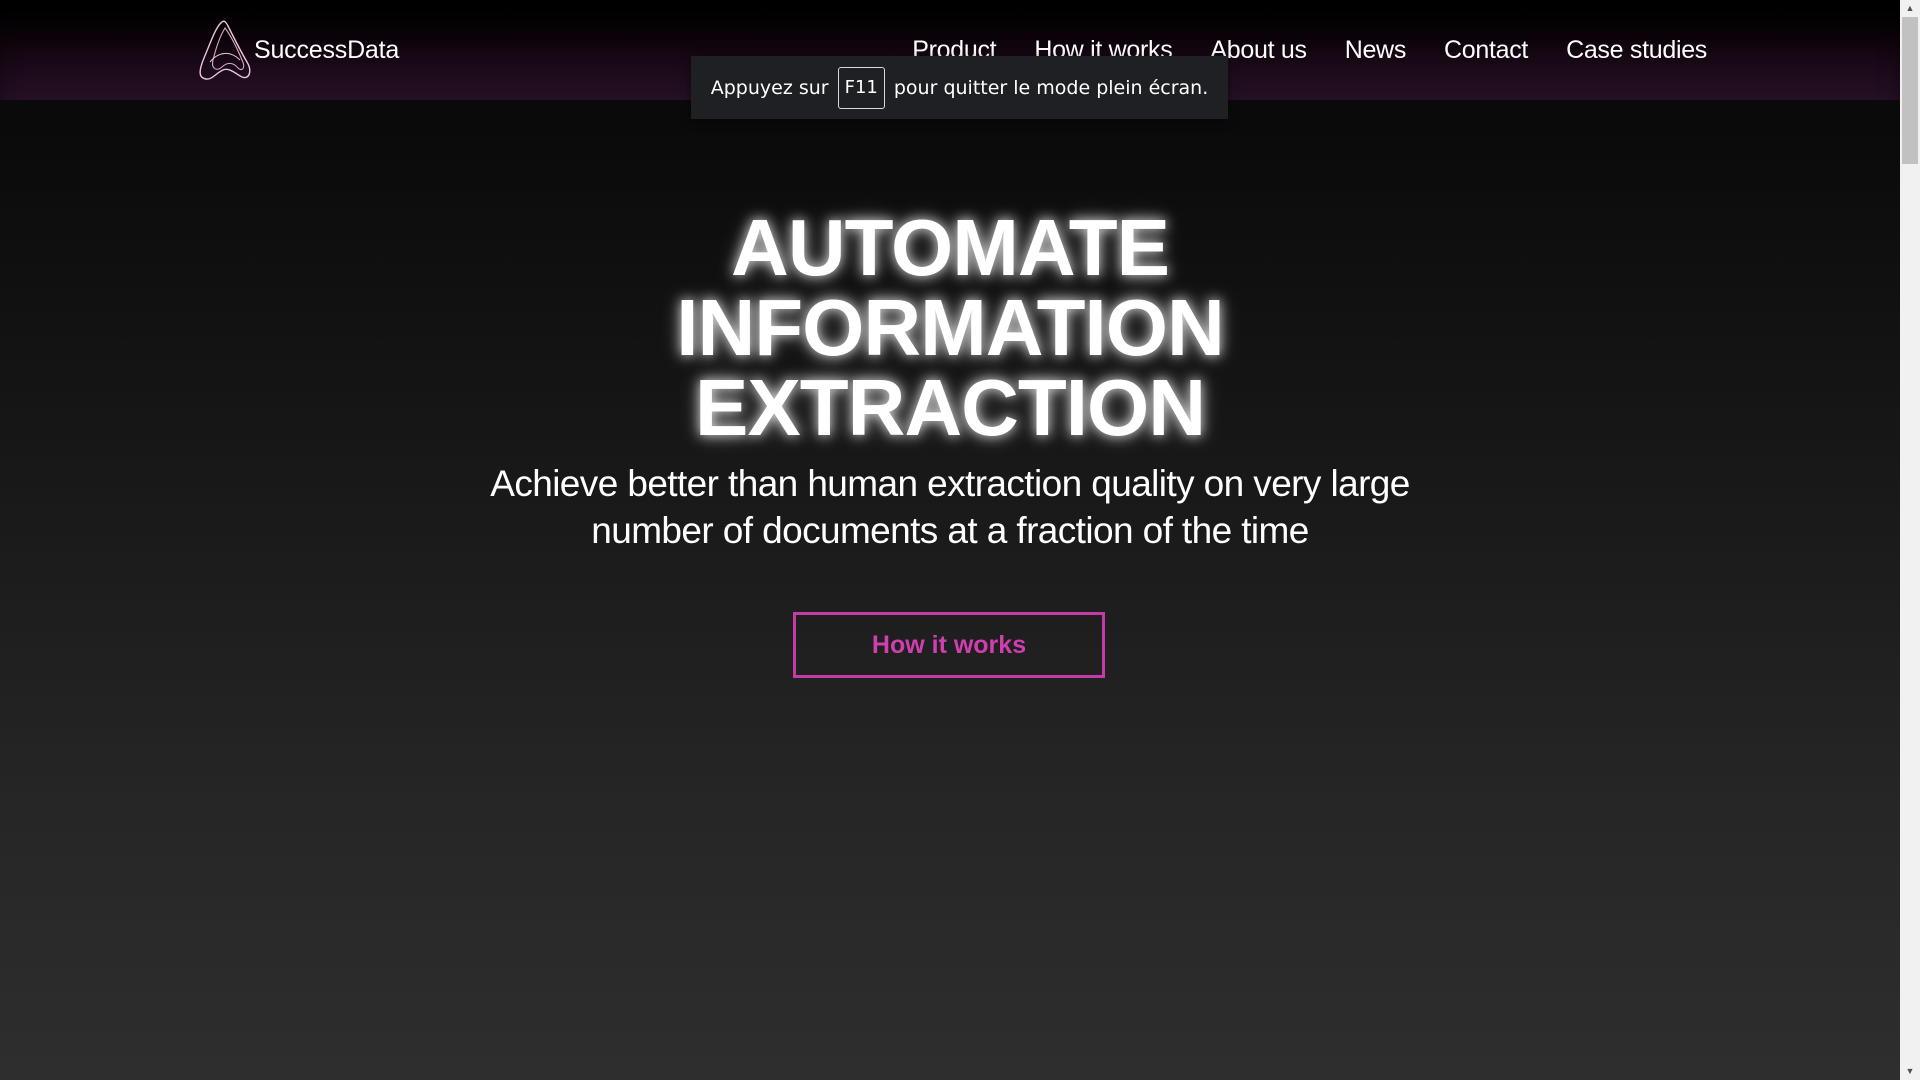 The image size is (1920, 1080). What do you see at coordinates (1636, 50) in the screenshot?
I see `nav-case-studies: Case studies` at bounding box center [1636, 50].